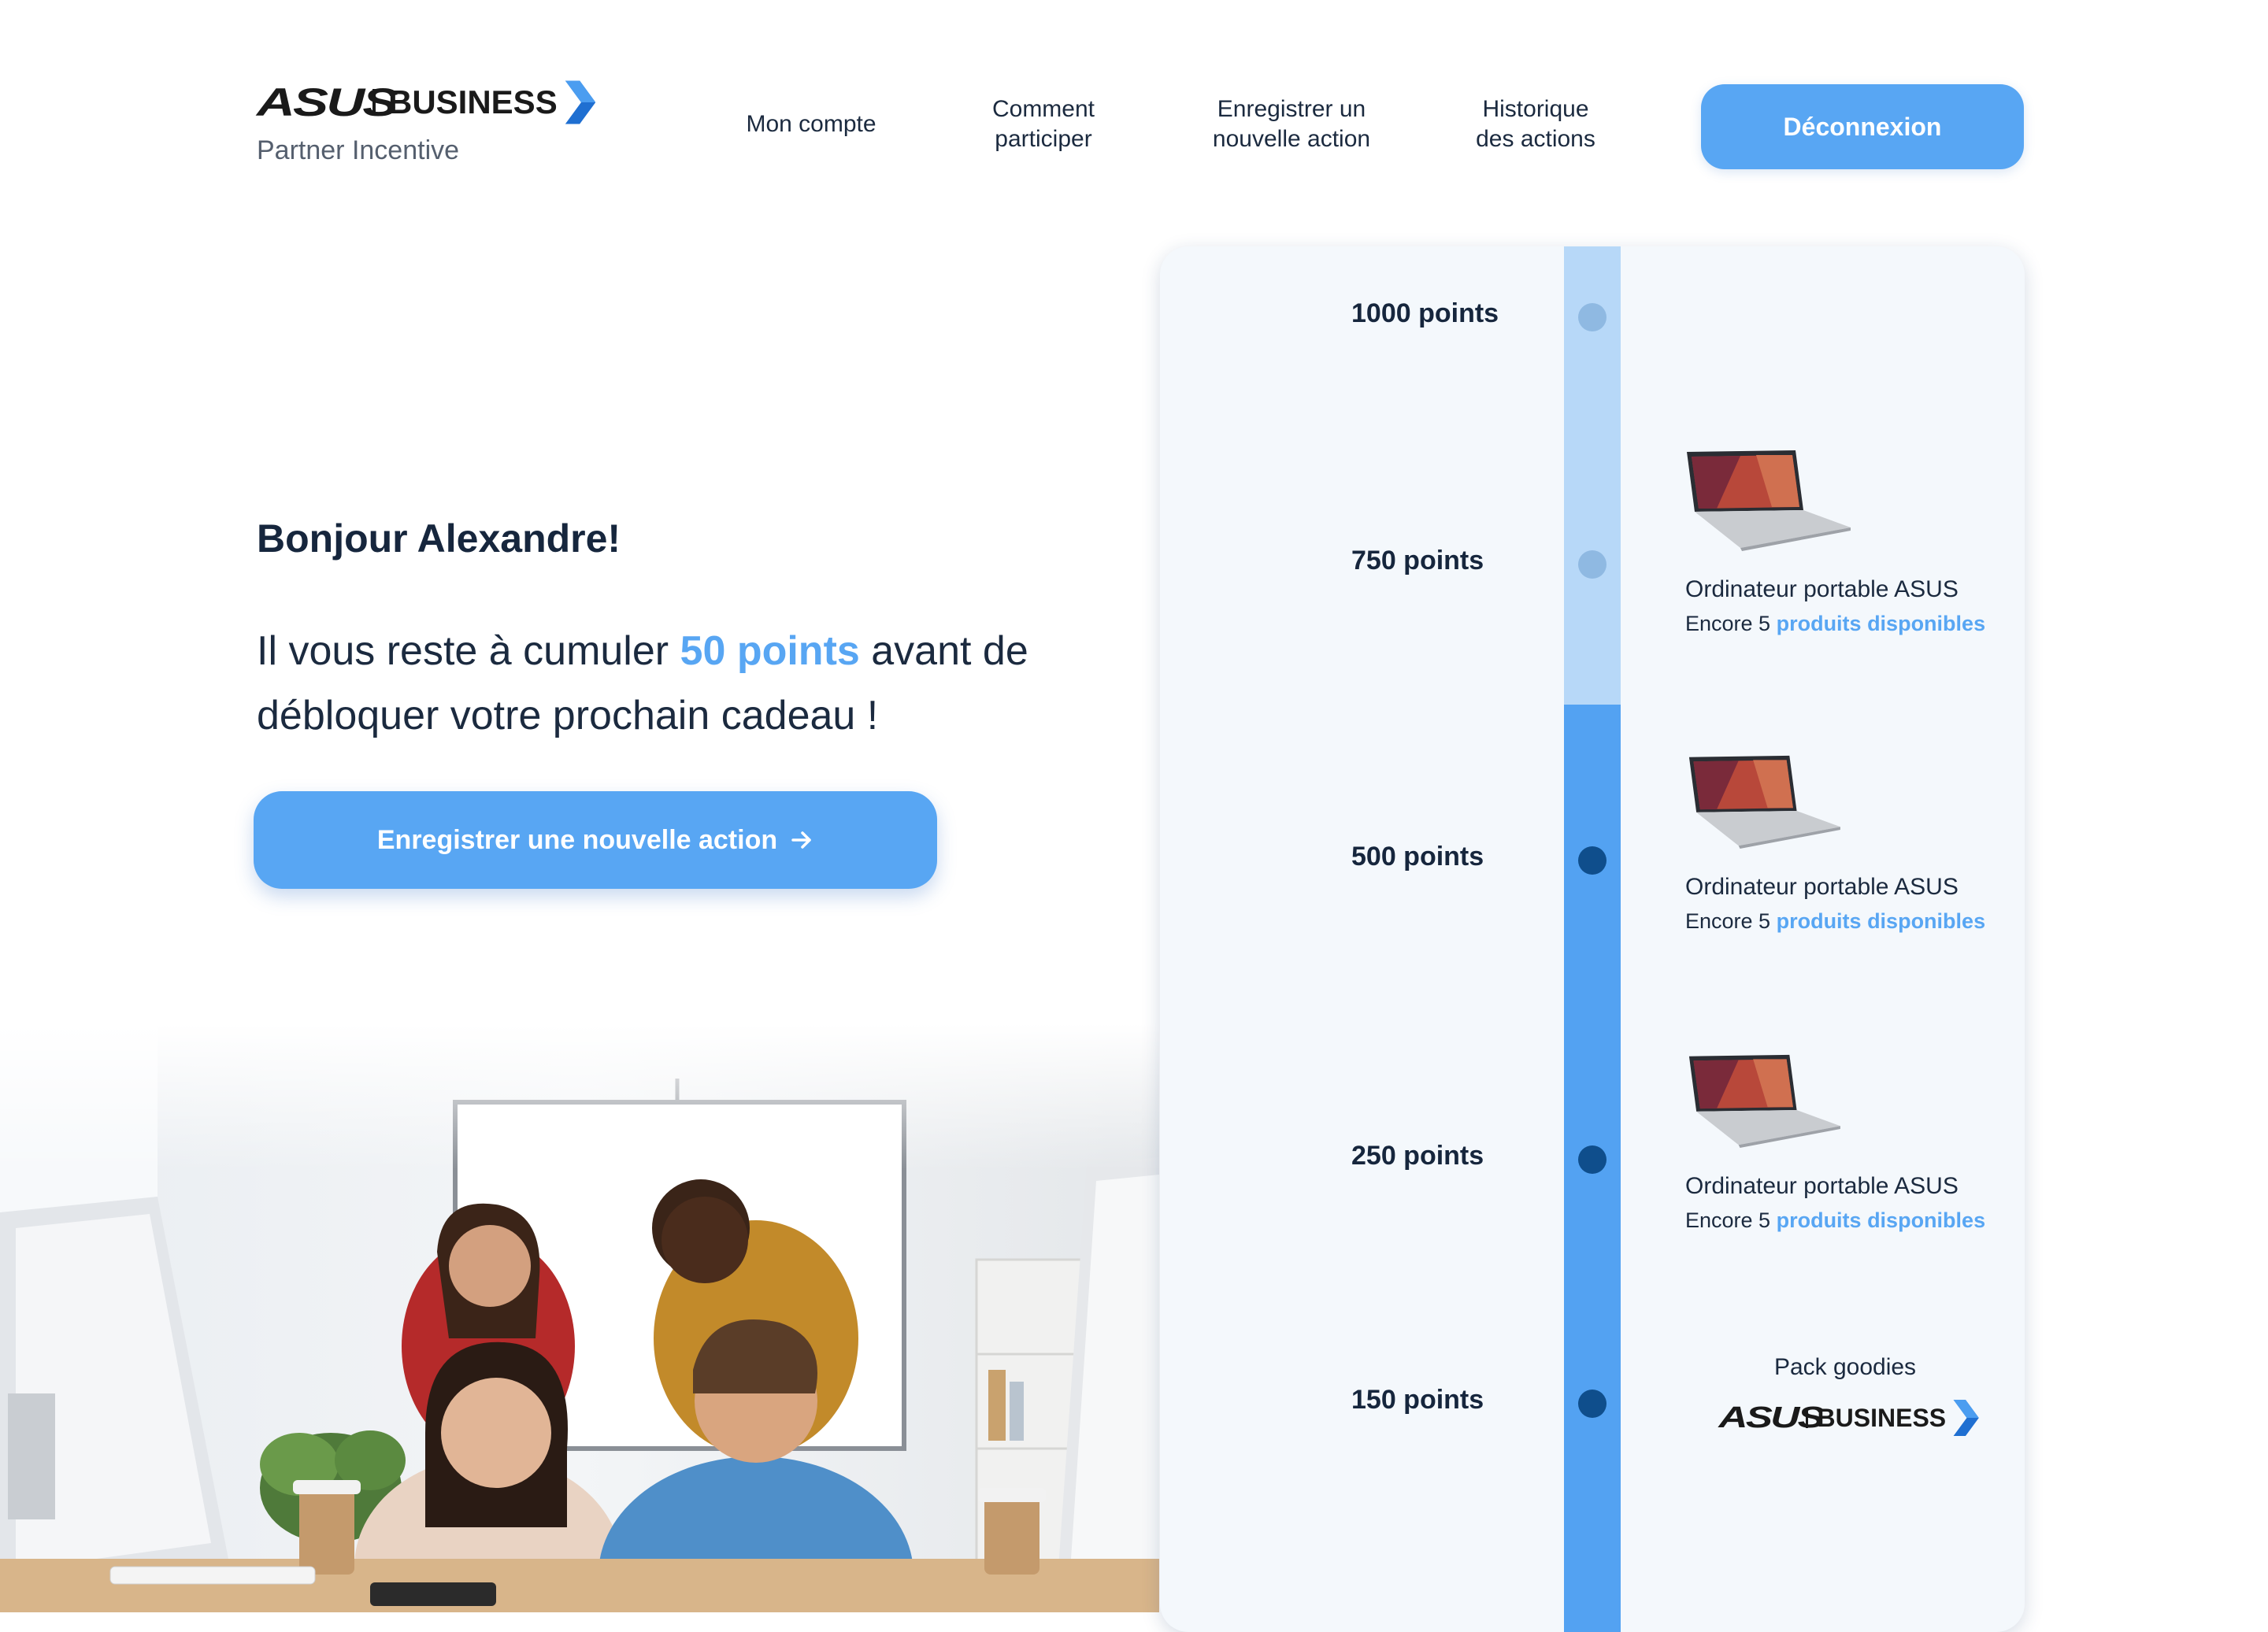 Image resolution: width=2268 pixels, height=1632 pixels. I want to click on level-label: 750 points, so click(1417, 560).